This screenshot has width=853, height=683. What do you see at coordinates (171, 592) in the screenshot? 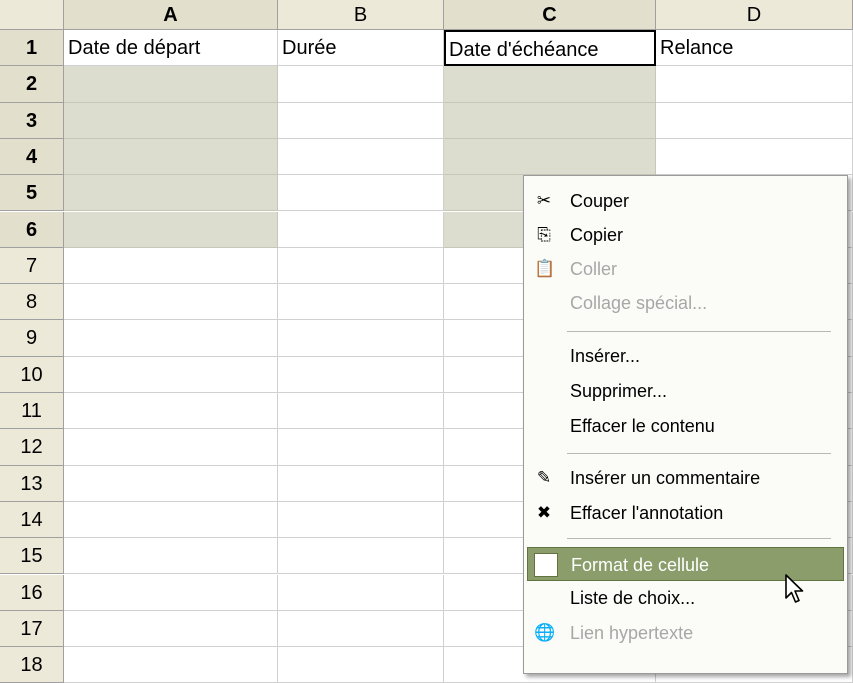
I see `cell-a16` at bounding box center [171, 592].